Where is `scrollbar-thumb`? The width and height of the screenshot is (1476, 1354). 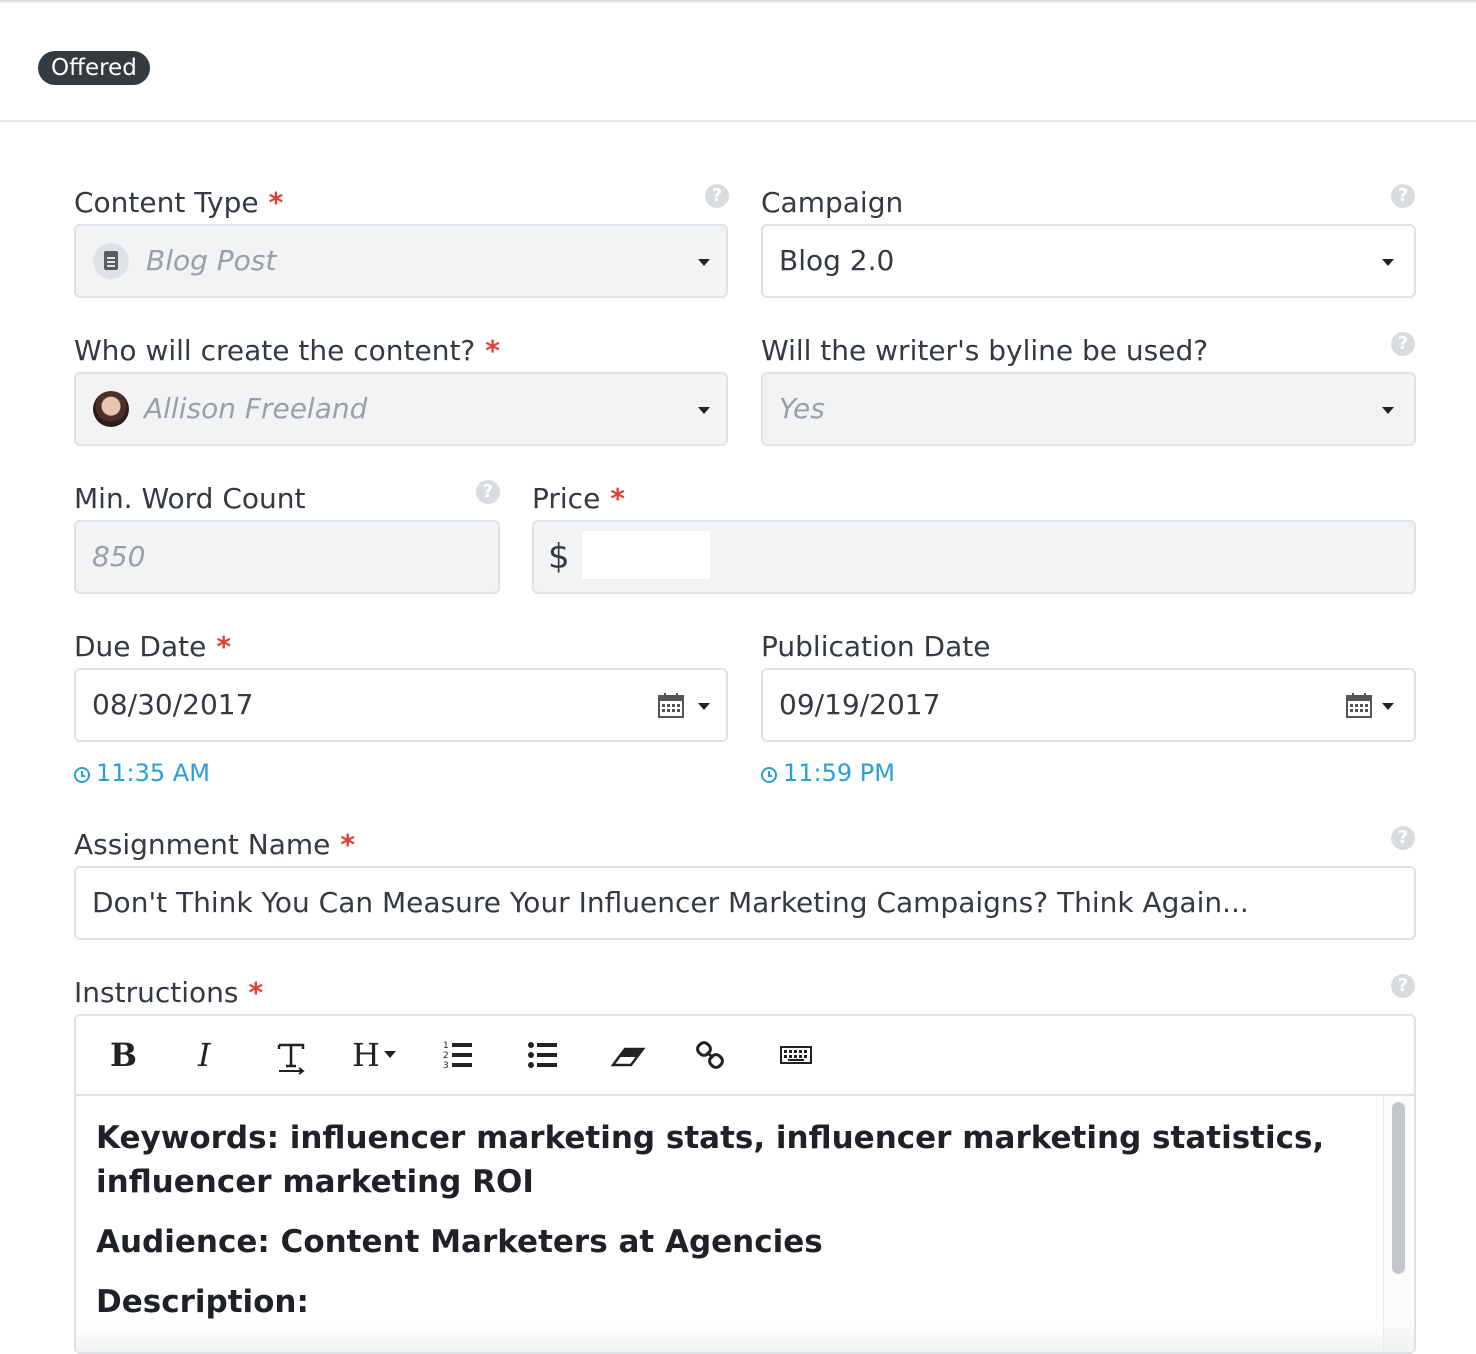 scrollbar-thumb is located at coordinates (1398, 1188).